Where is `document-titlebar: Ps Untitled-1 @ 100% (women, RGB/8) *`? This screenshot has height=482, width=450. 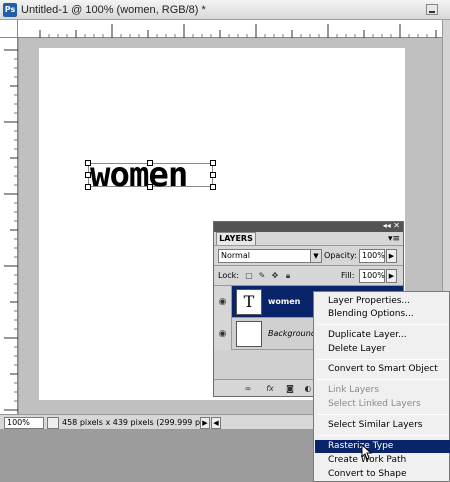 document-titlebar: Ps Untitled-1 @ 100% (women, RGB/8) * is located at coordinates (225, 10).